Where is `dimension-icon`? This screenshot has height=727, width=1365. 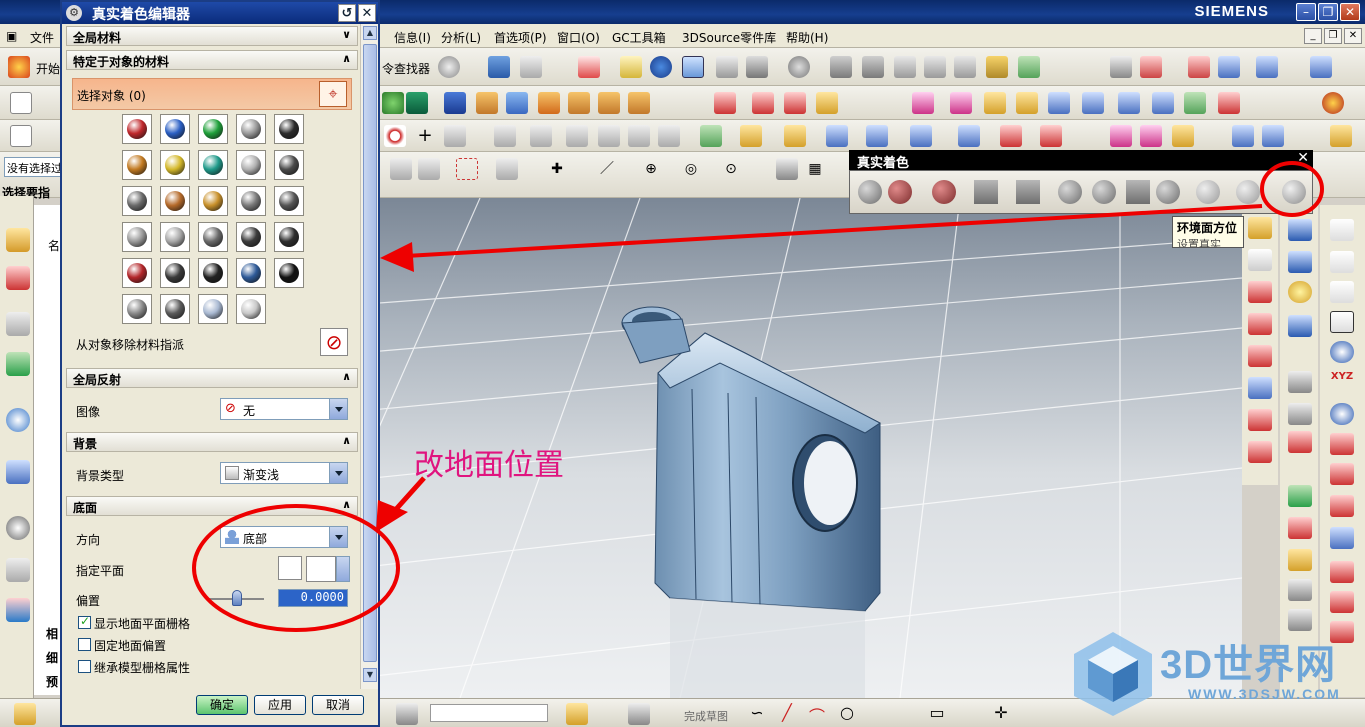 dimension-icon is located at coordinates (531, 67).